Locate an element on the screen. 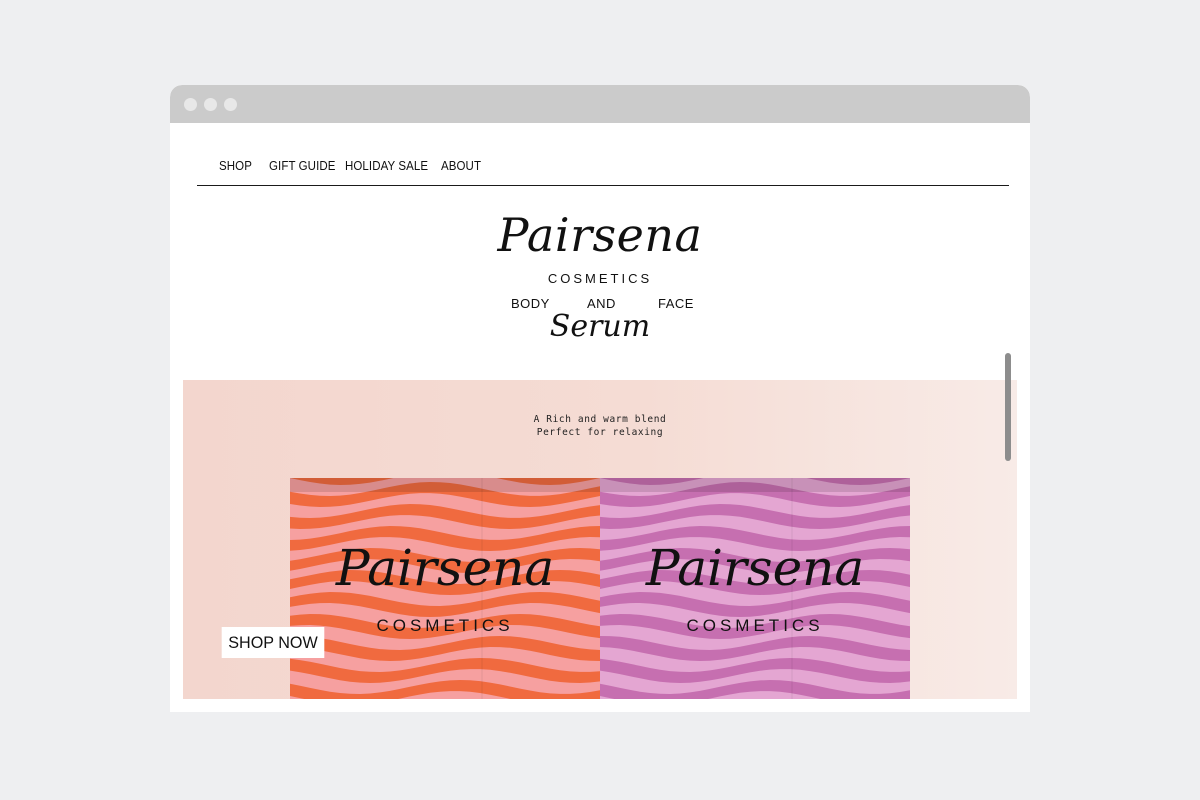  scrollbar-thumb is located at coordinates (1008, 407).